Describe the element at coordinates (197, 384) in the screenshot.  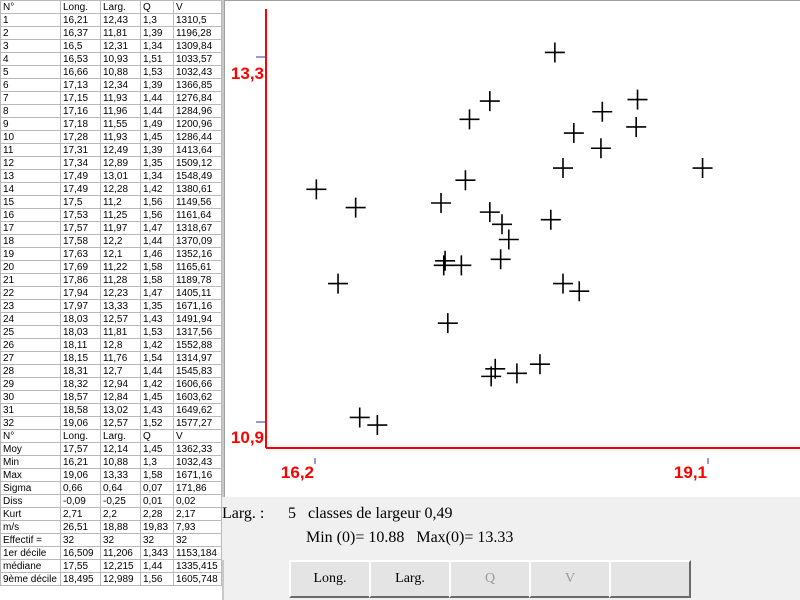
I see `table-cell: 1606,66` at that location.